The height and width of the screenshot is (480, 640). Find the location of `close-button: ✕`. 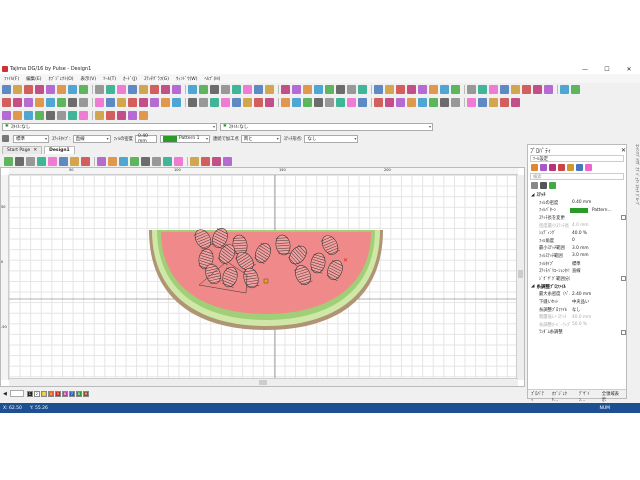

close-button: ✕ is located at coordinates (629, 69).